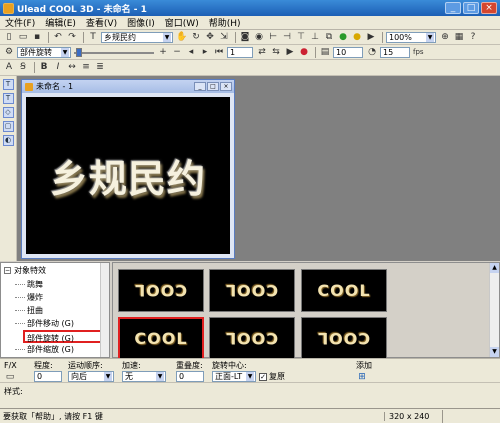 The width and height of the screenshot is (500, 423). I want to click on help-pointer-icon: ?, so click(473, 37).